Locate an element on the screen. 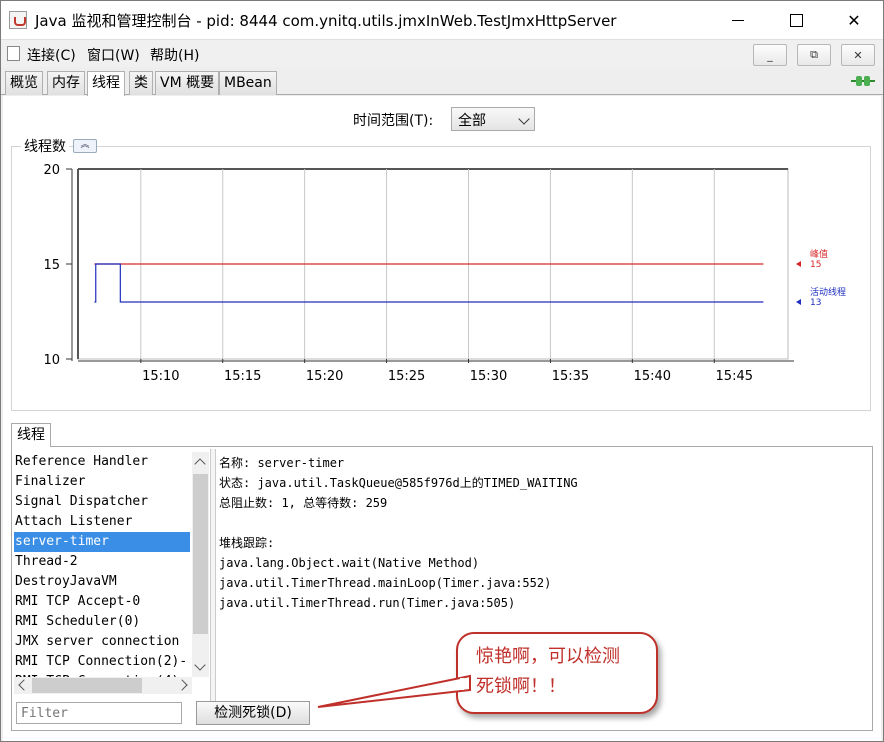 This screenshot has width=884, height=742. inner-restore-button: ⧉ is located at coordinates (814, 55).